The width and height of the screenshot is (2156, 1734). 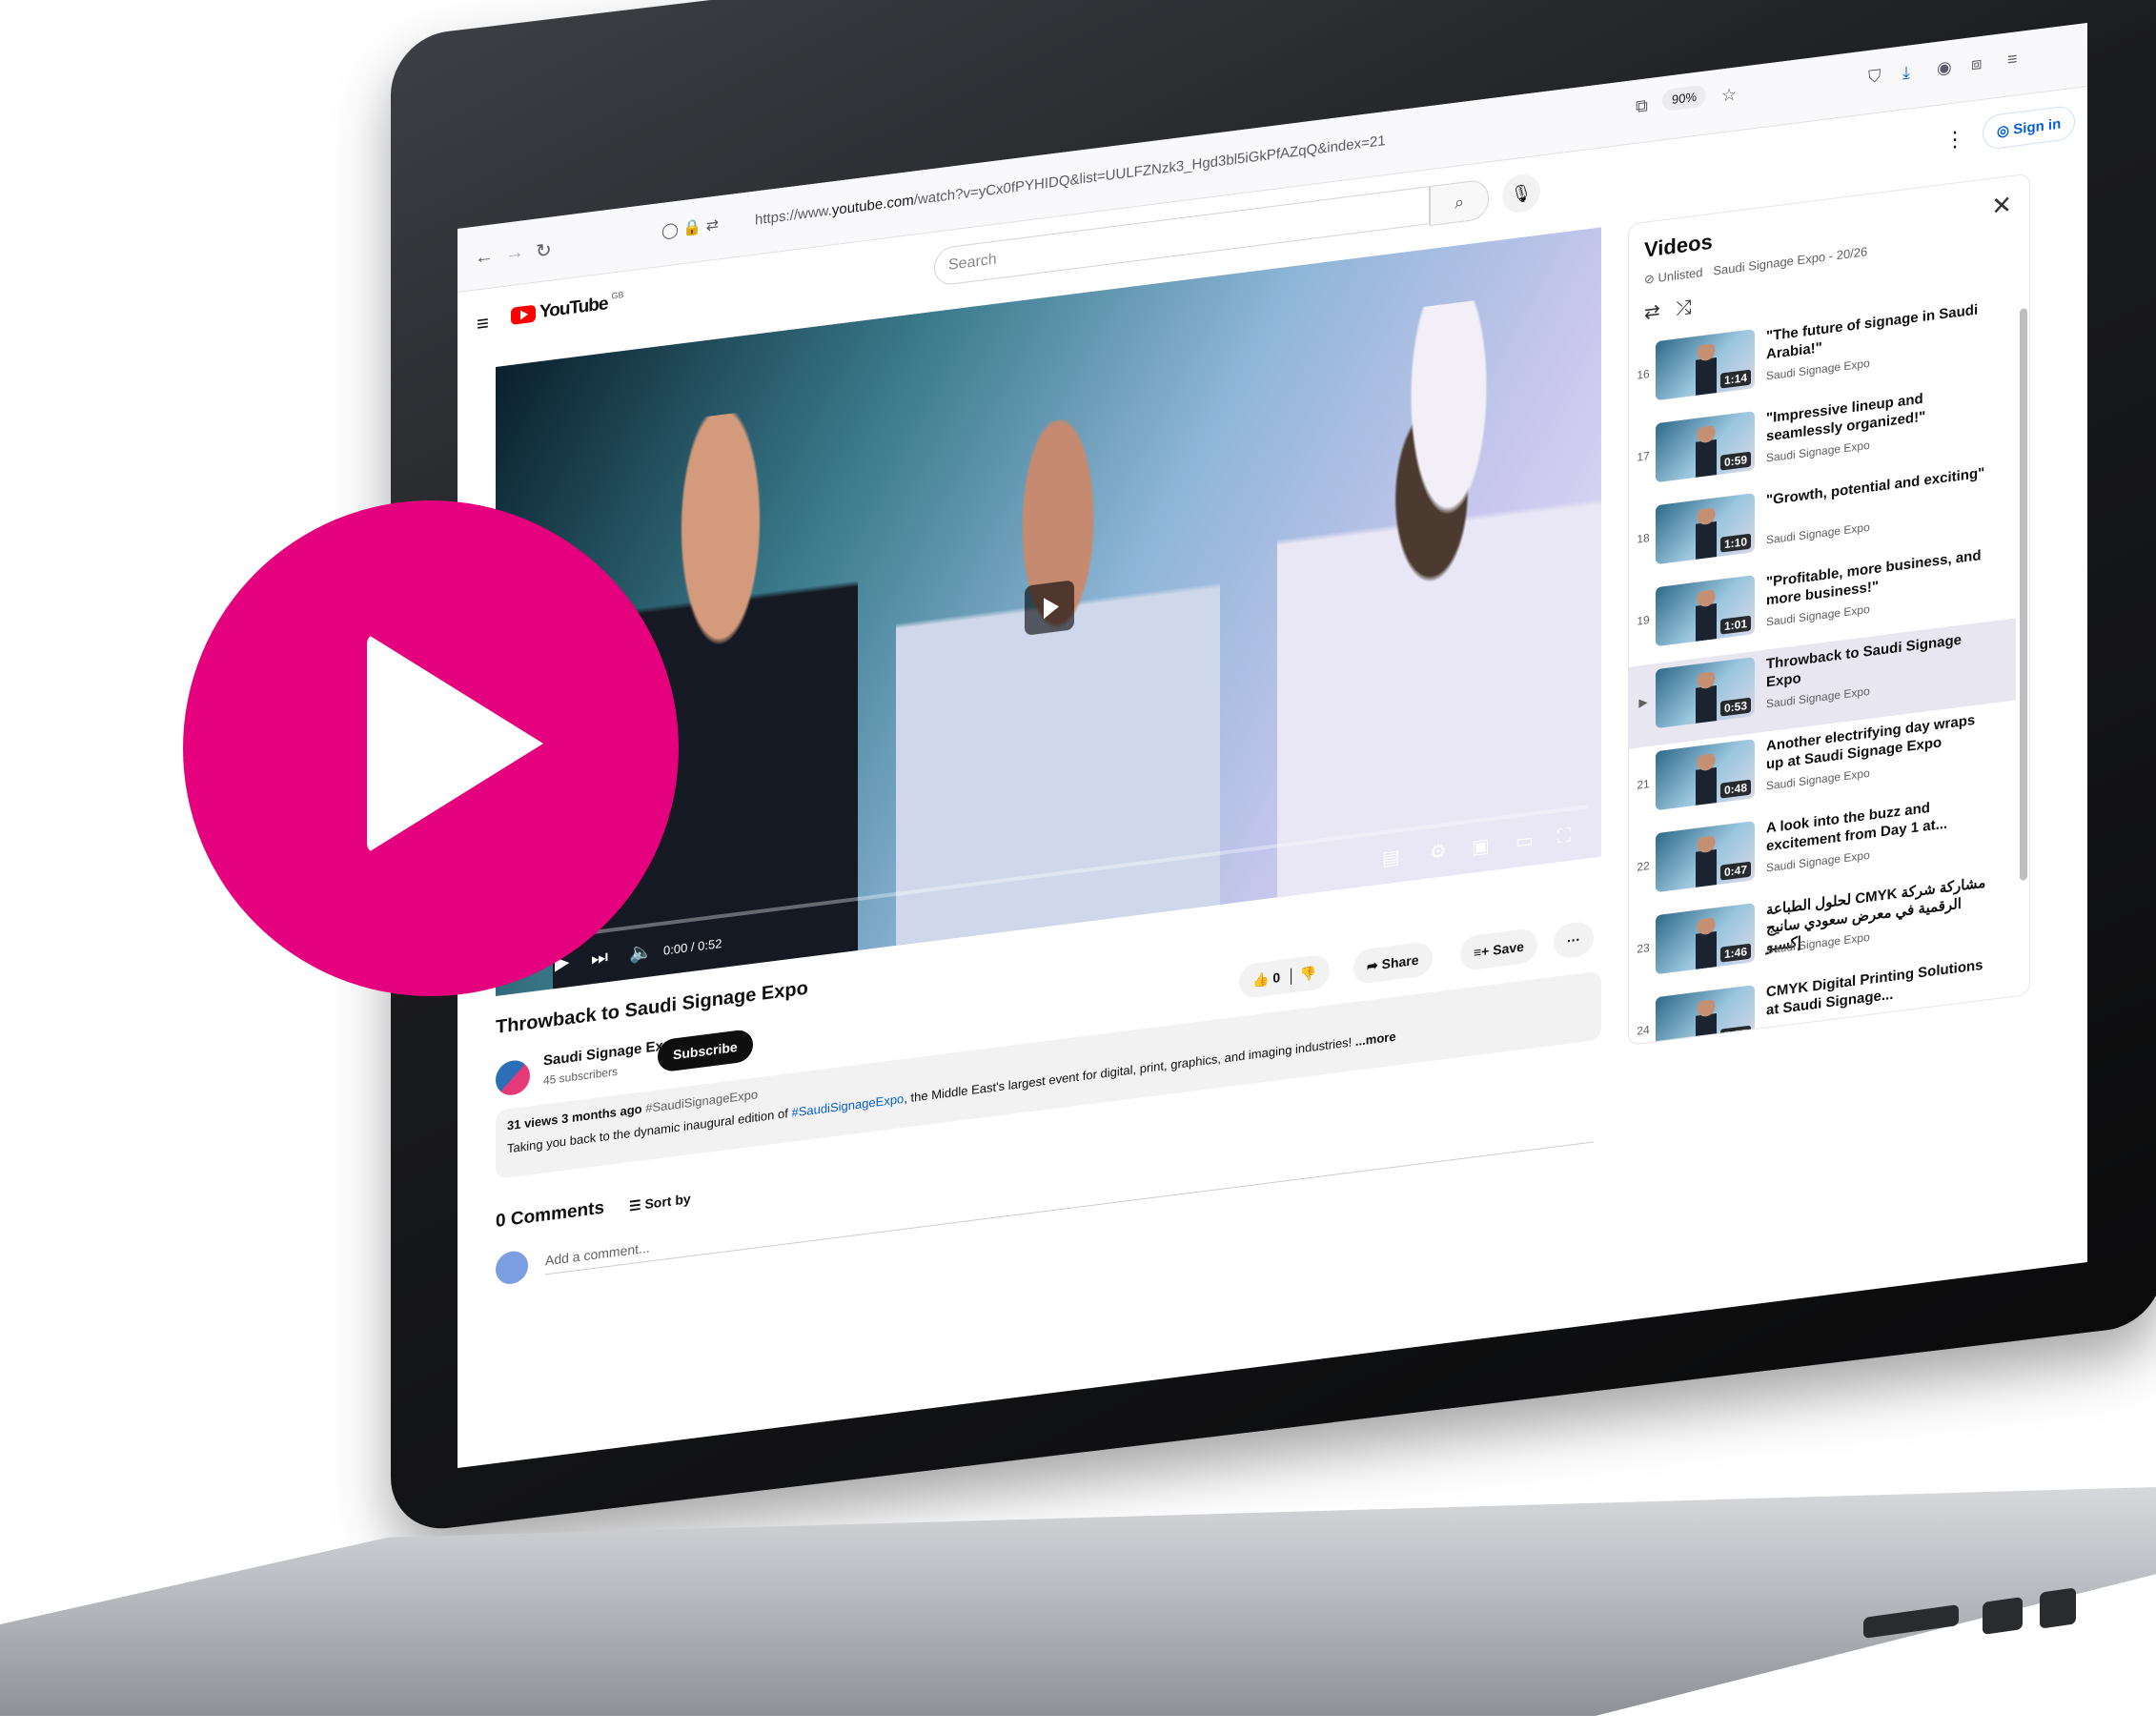 I want to click on save-button: ≡+ Save, so click(x=1498, y=950).